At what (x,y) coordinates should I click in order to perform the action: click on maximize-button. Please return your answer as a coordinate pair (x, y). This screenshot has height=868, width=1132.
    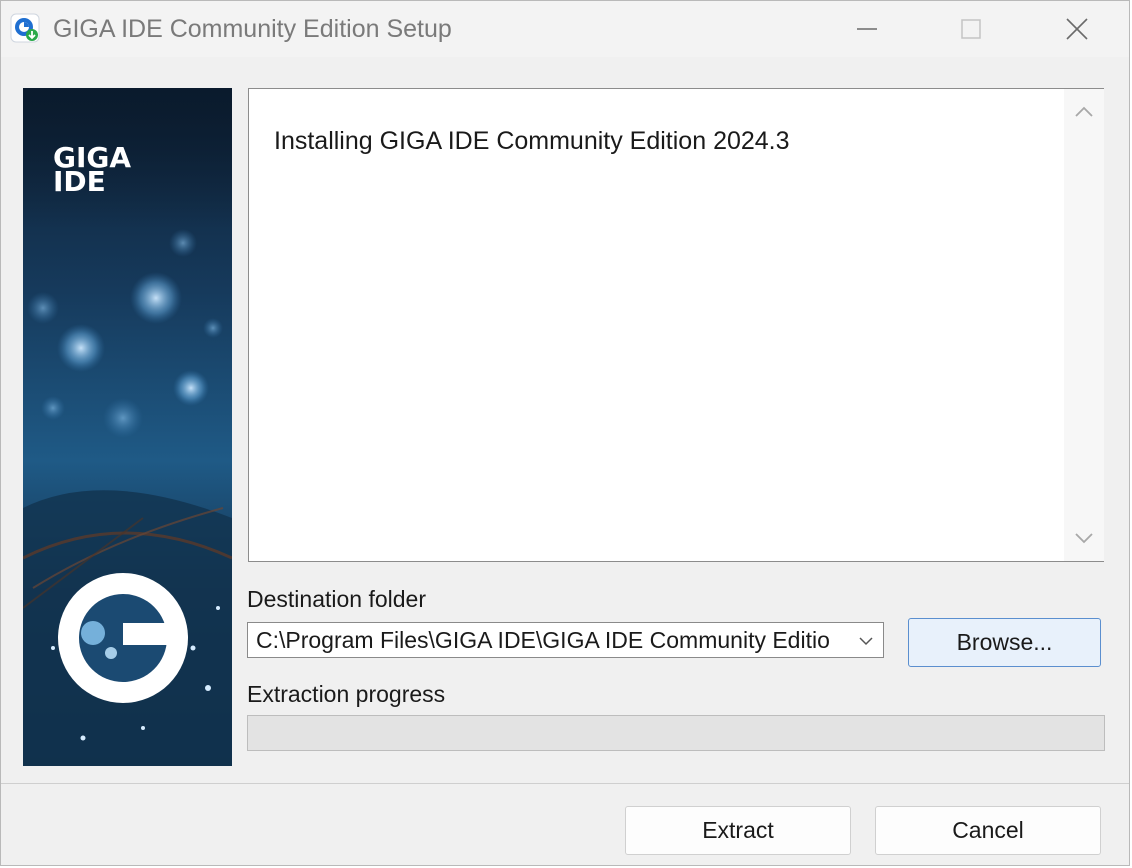
    Looking at the image, I should click on (971, 29).